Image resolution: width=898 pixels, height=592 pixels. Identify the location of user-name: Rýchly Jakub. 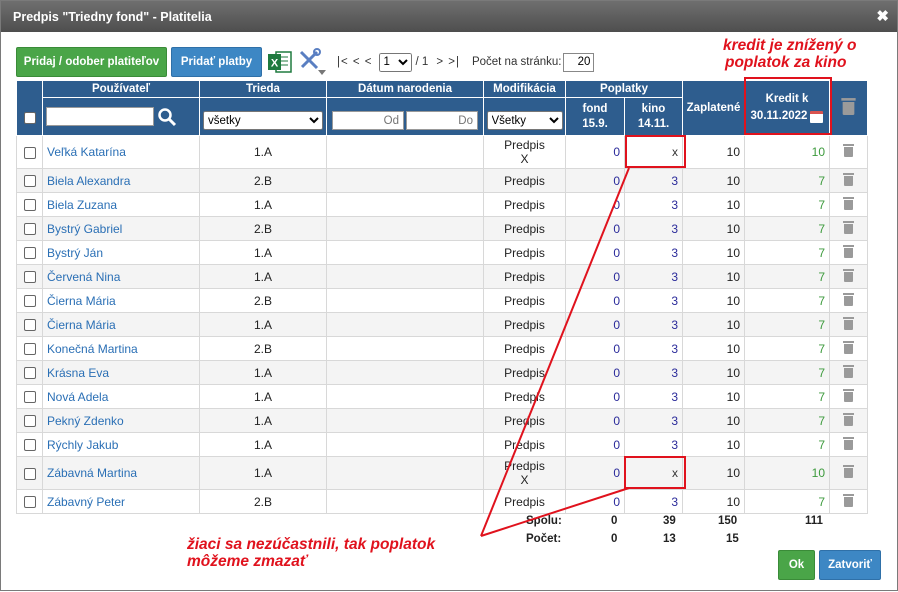
(121, 444).